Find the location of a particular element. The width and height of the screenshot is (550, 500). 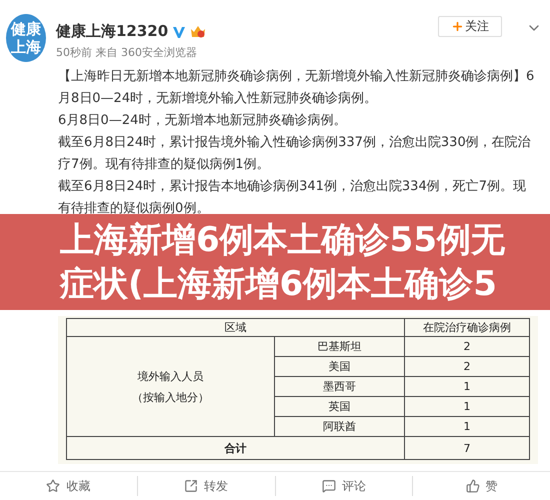

comment-icon is located at coordinates (329, 486).